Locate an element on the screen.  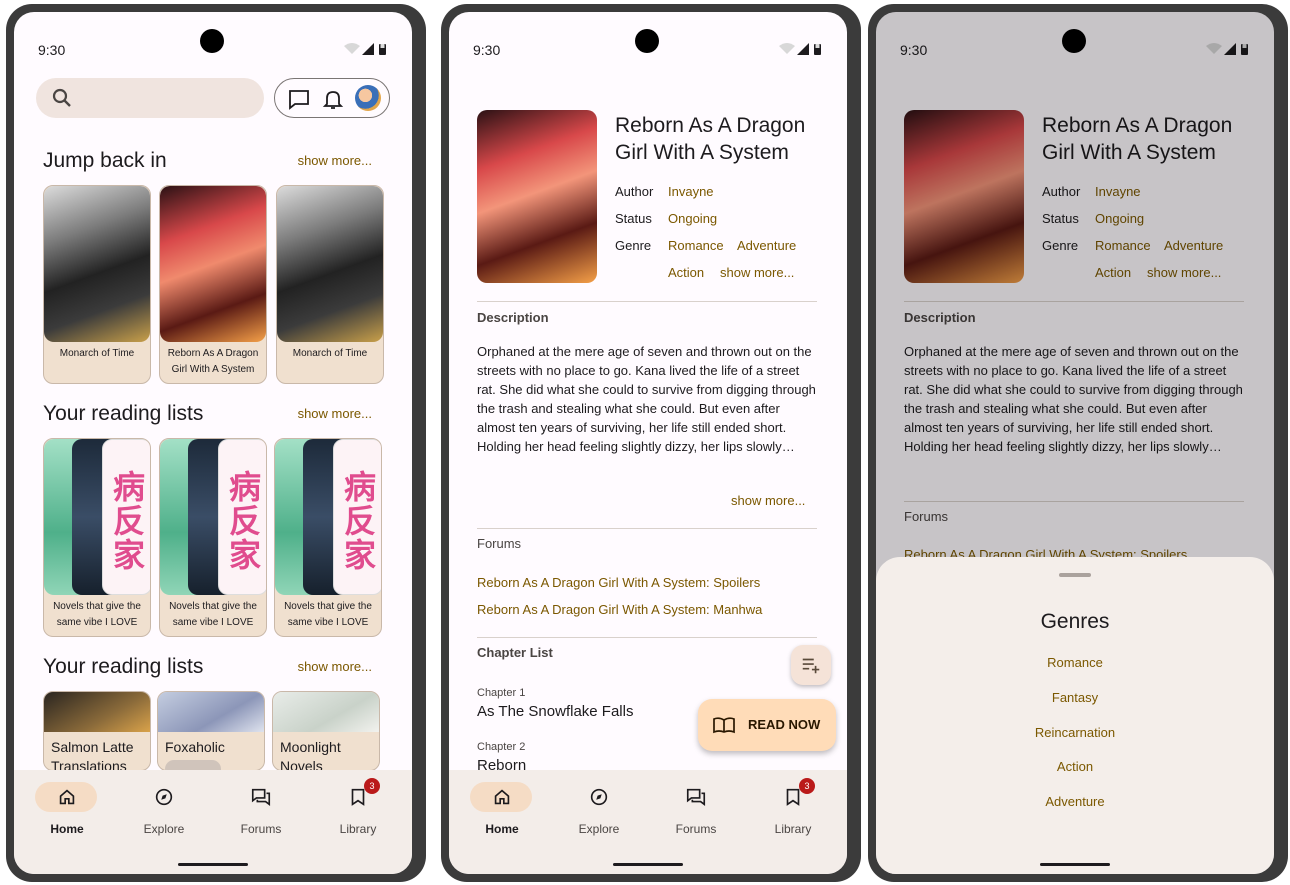
open-book-icon is located at coordinates (724, 725).